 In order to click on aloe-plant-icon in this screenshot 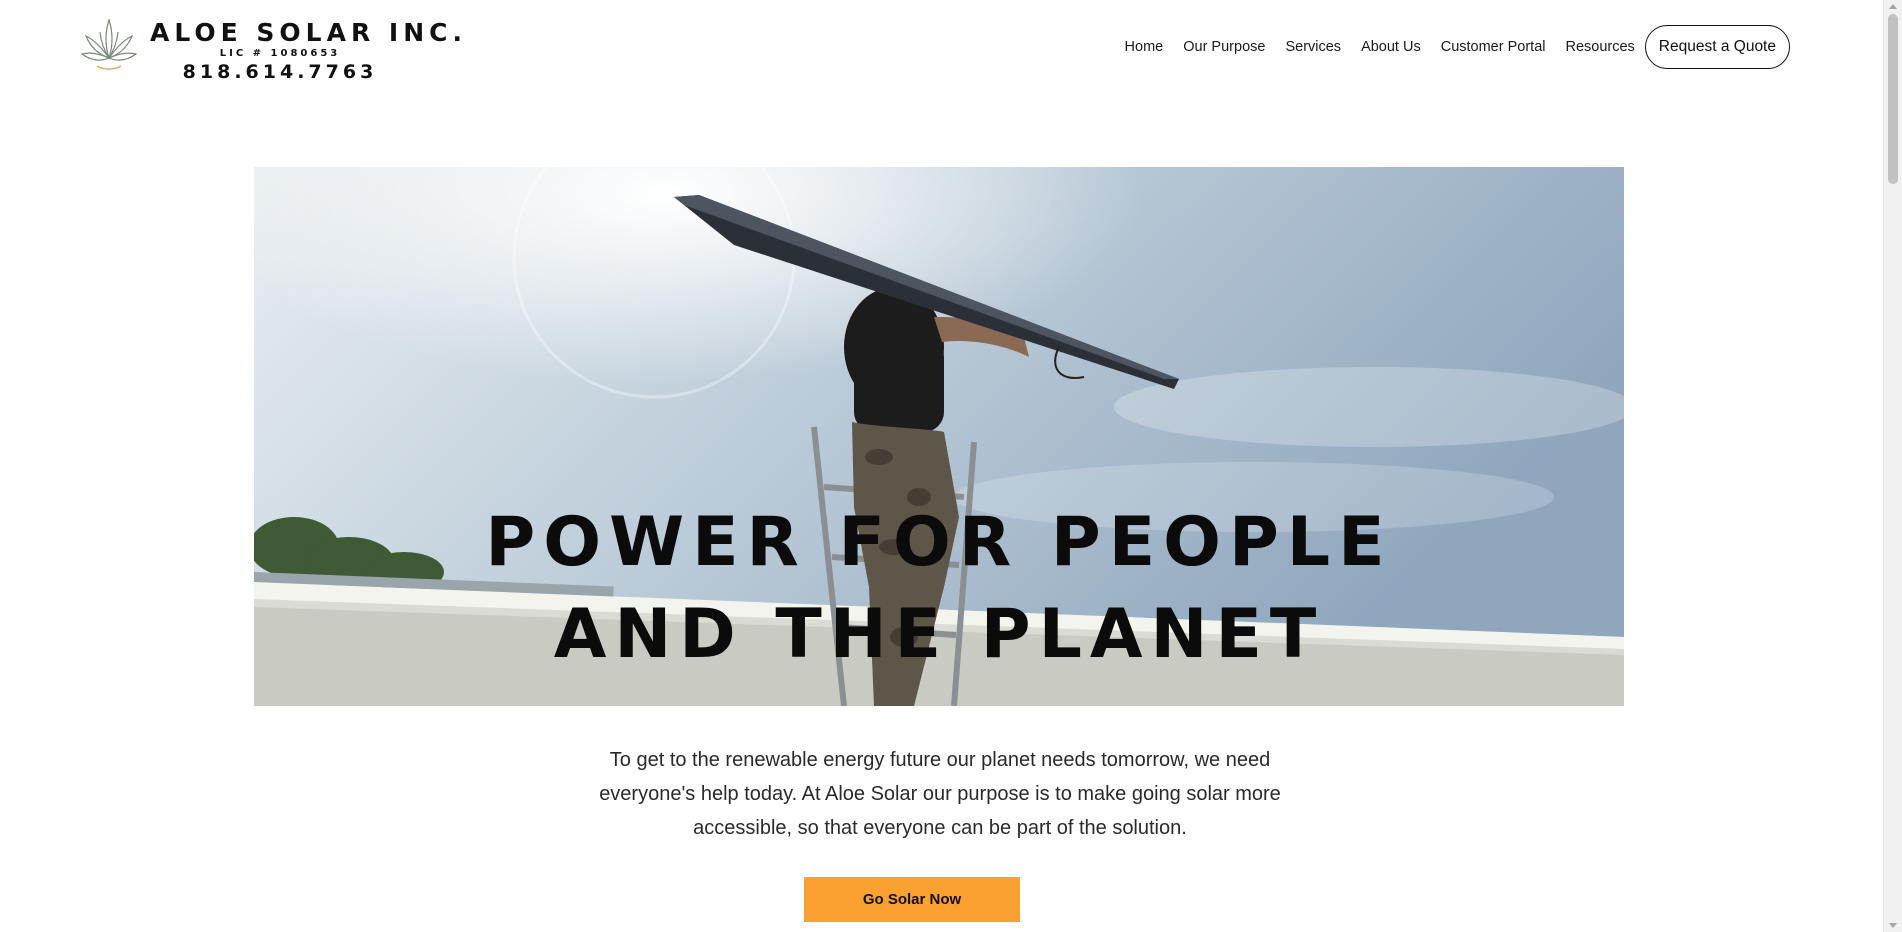, I will do `click(109, 46)`.